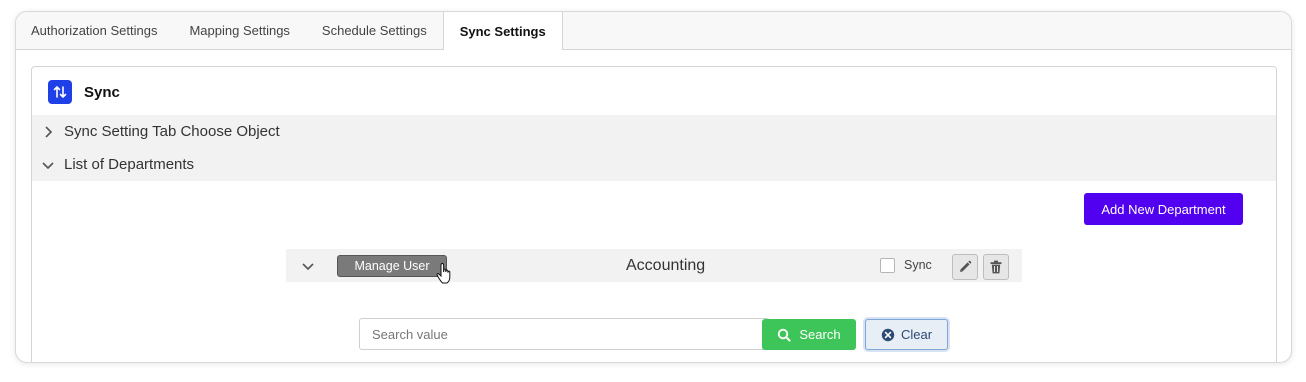  Describe the element at coordinates (784, 335) in the screenshot. I see `search-icon` at that location.